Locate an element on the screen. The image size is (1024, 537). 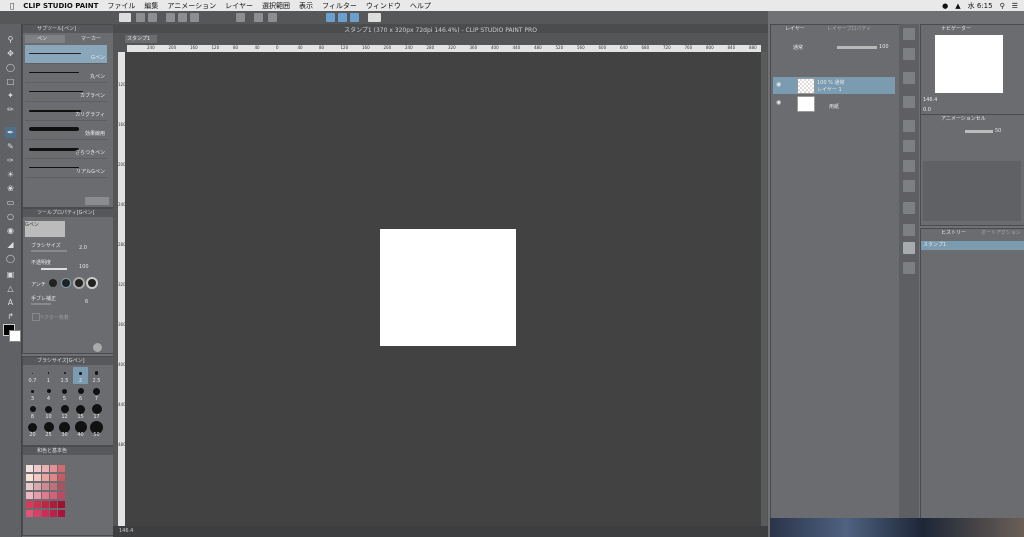
fill-icon is located at coordinates (272, 17).